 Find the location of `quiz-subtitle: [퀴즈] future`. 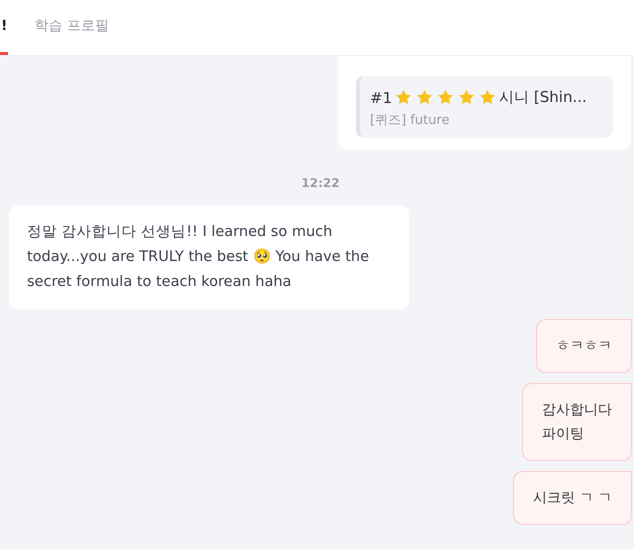

quiz-subtitle: [퀴즈] future is located at coordinates (410, 120).